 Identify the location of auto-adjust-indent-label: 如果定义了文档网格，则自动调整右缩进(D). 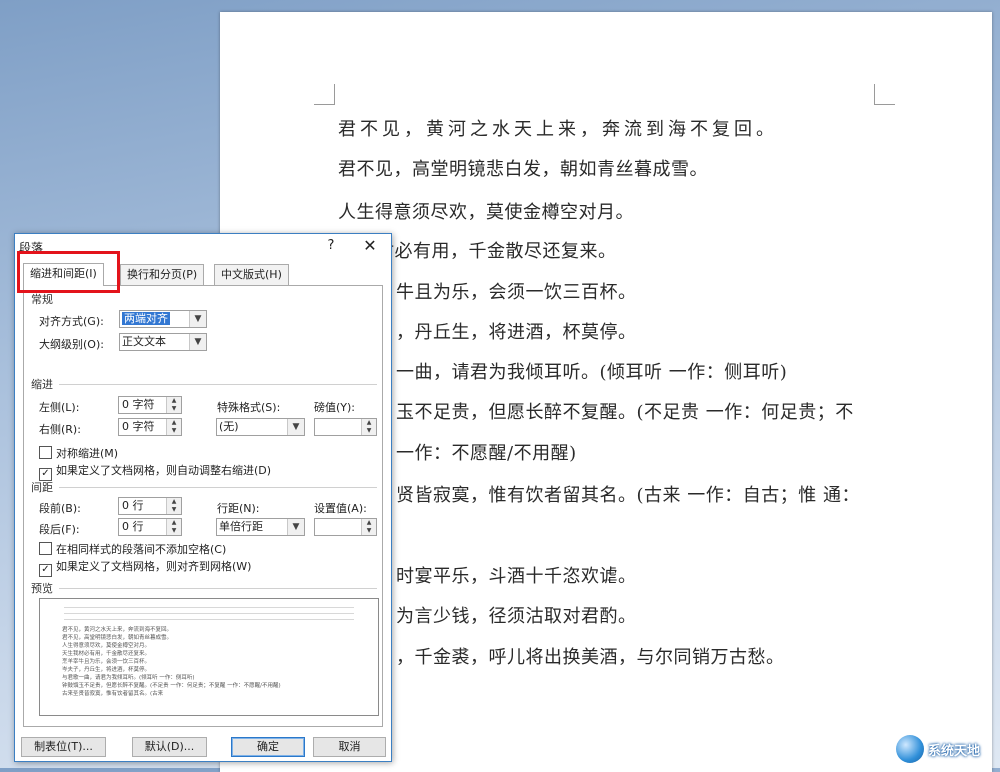
(164, 470).